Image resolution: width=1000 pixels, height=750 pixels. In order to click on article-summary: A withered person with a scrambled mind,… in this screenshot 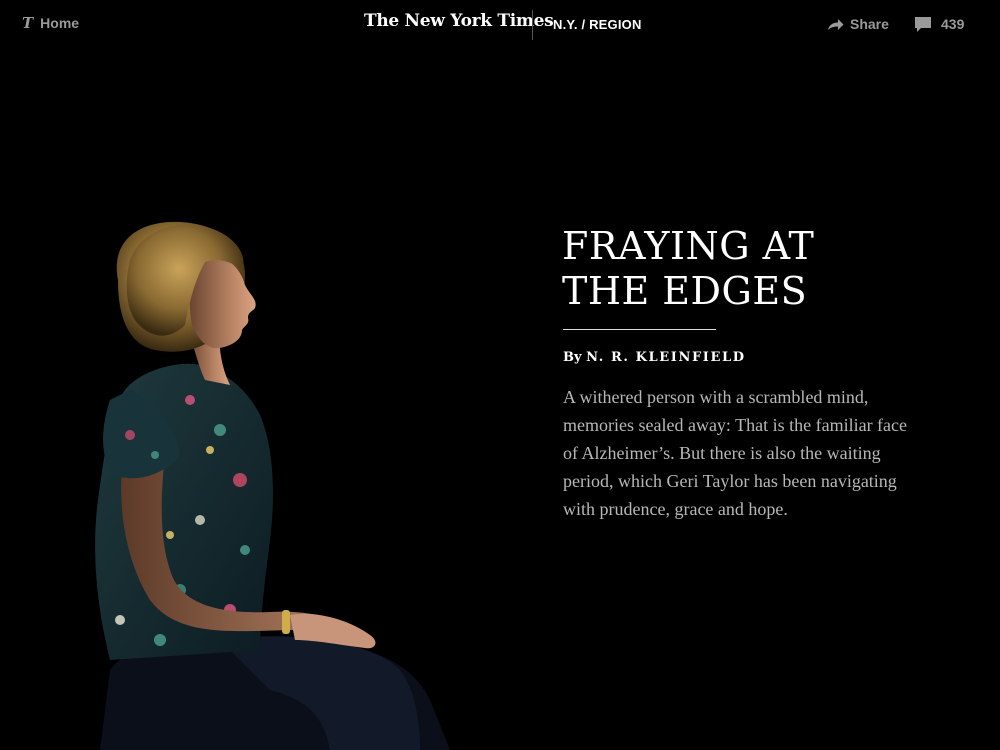, I will do `click(735, 453)`.